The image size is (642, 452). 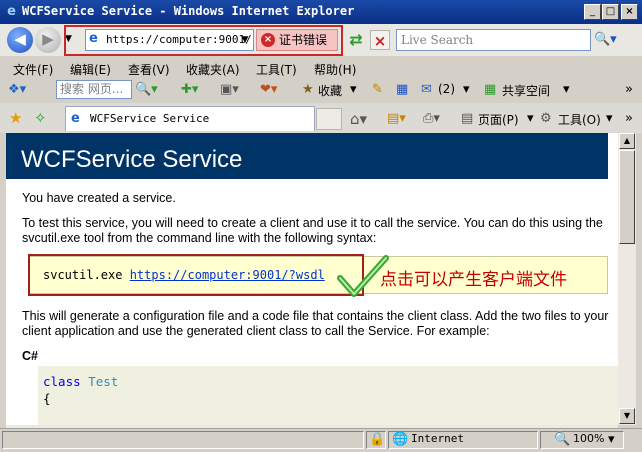 I want to click on msn-icon: ❖▾, so click(x=17, y=90).